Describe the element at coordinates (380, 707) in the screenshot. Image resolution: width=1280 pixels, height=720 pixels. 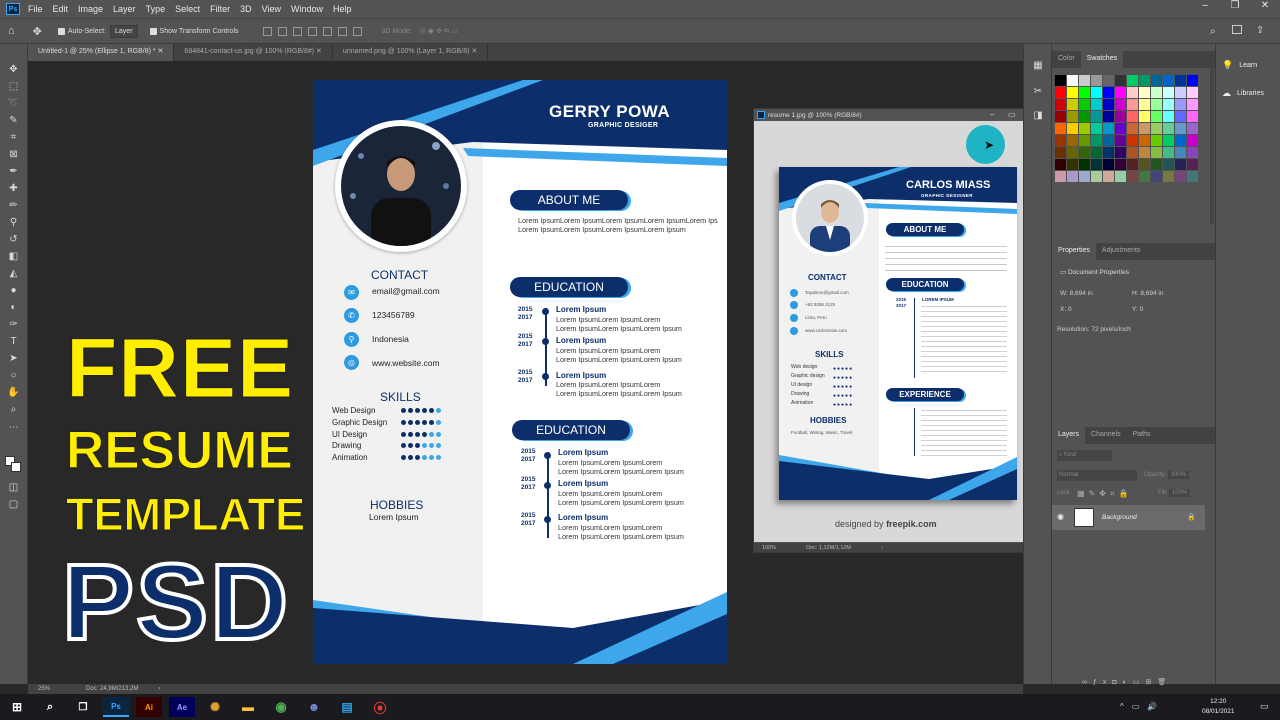
I see `recorder-taskbar-icon: ⦿` at that location.